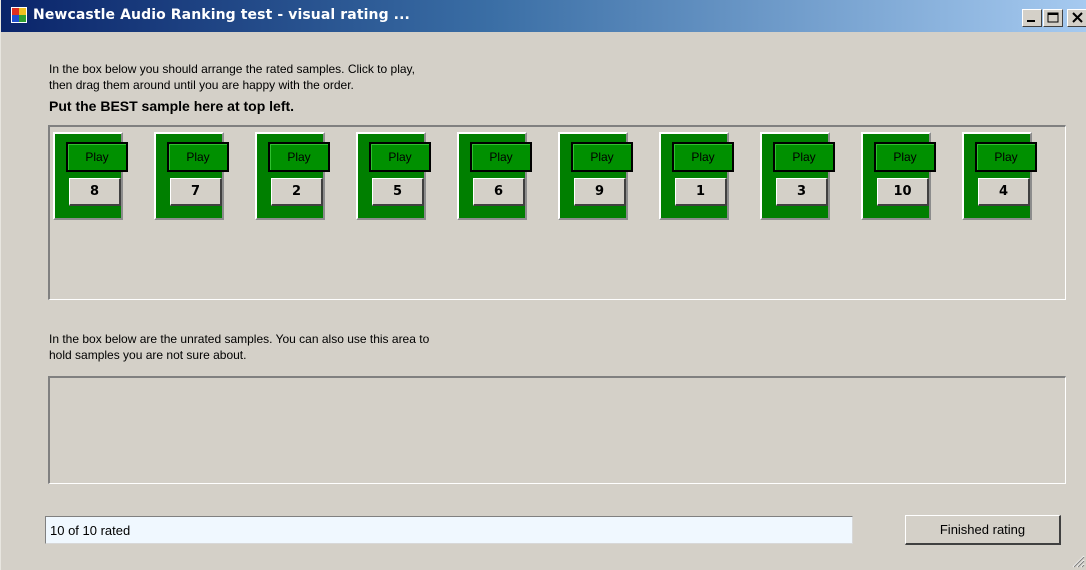 This screenshot has width=1086, height=570. I want to click on close-icon, so click(1077, 17).